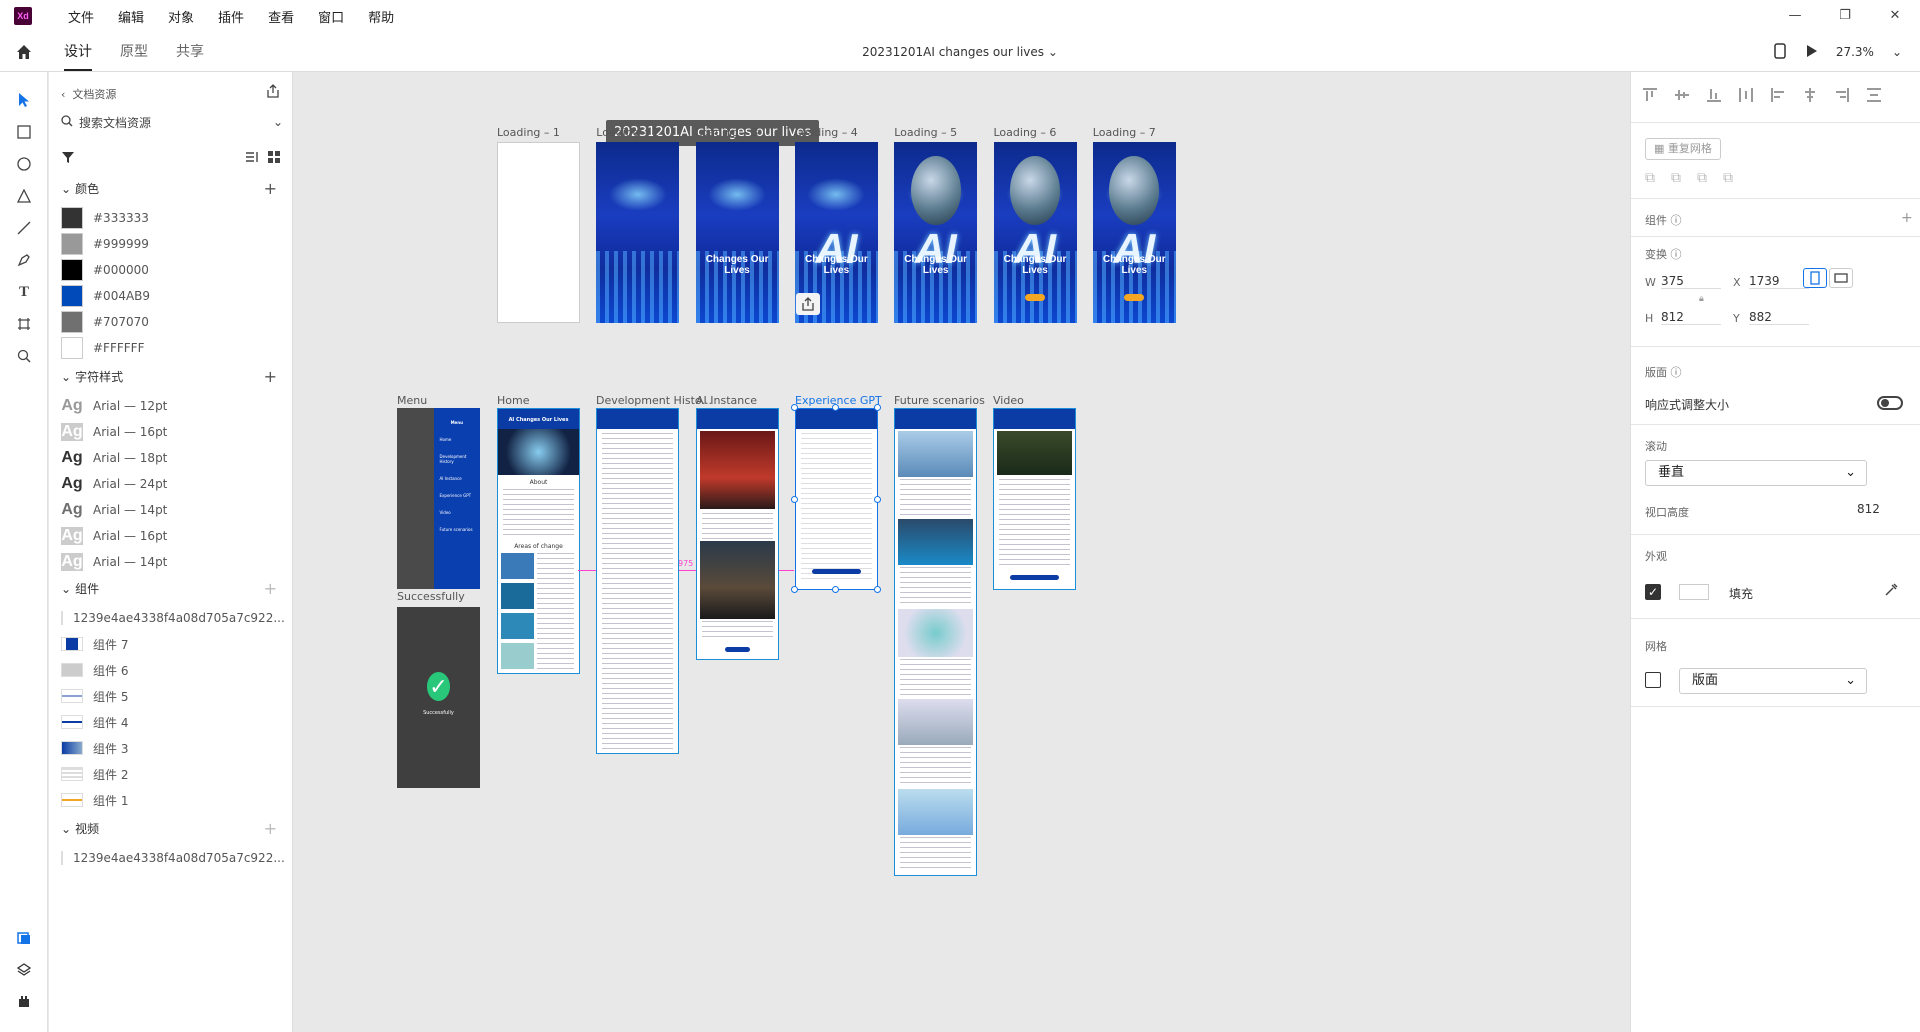 The image size is (1920, 1032). I want to click on polygon-tool-icon, so click(24, 196).